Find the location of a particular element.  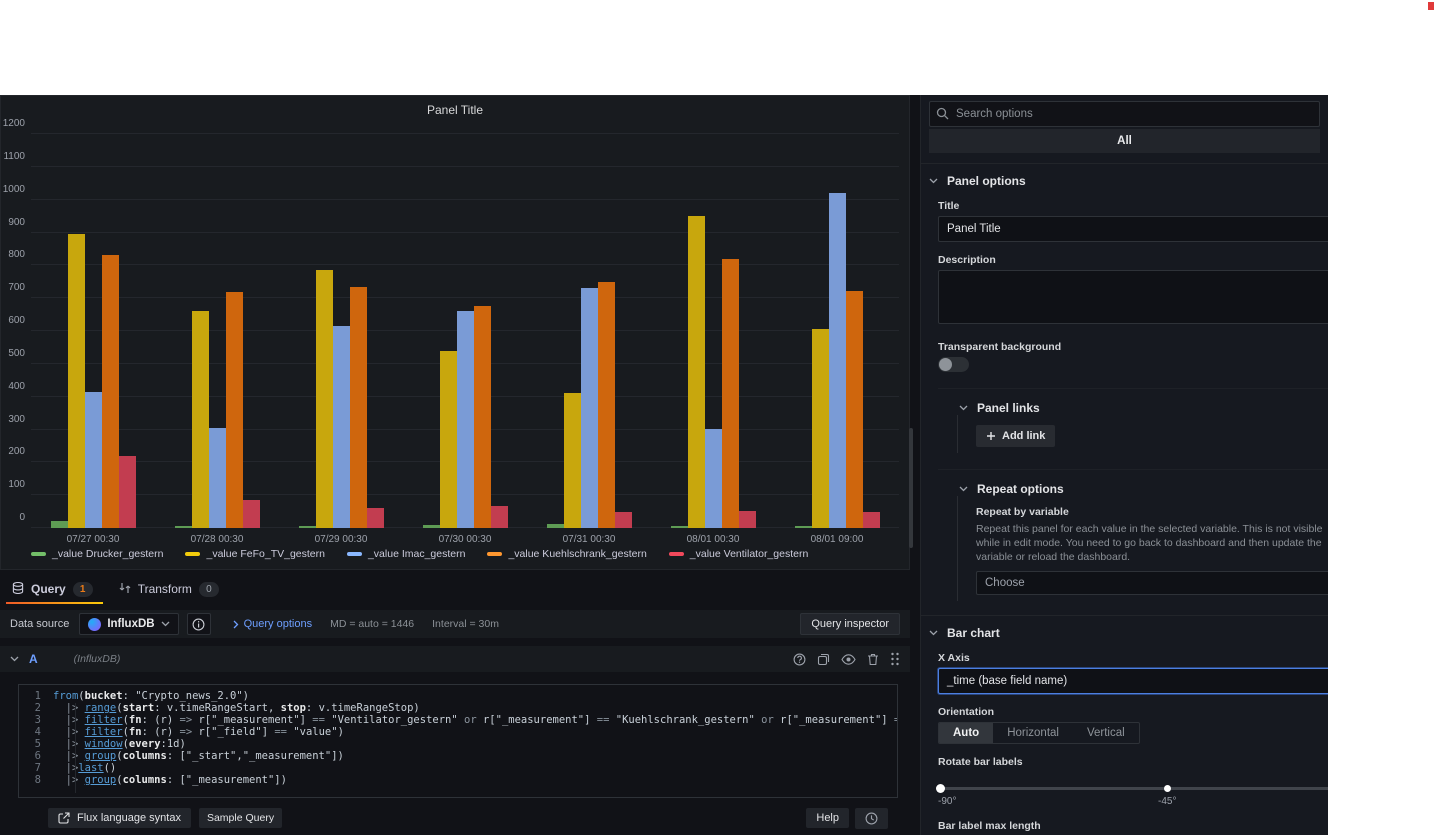

add-link-button: Add link is located at coordinates (1016, 436).